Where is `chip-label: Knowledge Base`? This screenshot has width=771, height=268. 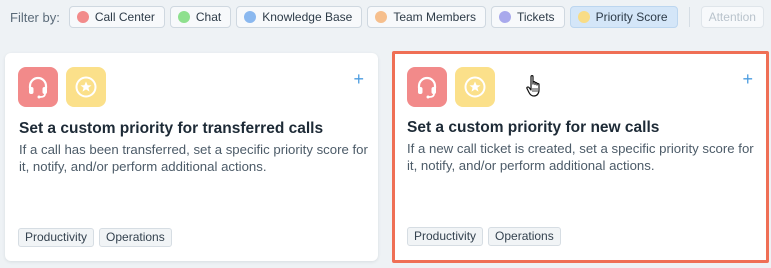
chip-label: Knowledge Base is located at coordinates (307, 17).